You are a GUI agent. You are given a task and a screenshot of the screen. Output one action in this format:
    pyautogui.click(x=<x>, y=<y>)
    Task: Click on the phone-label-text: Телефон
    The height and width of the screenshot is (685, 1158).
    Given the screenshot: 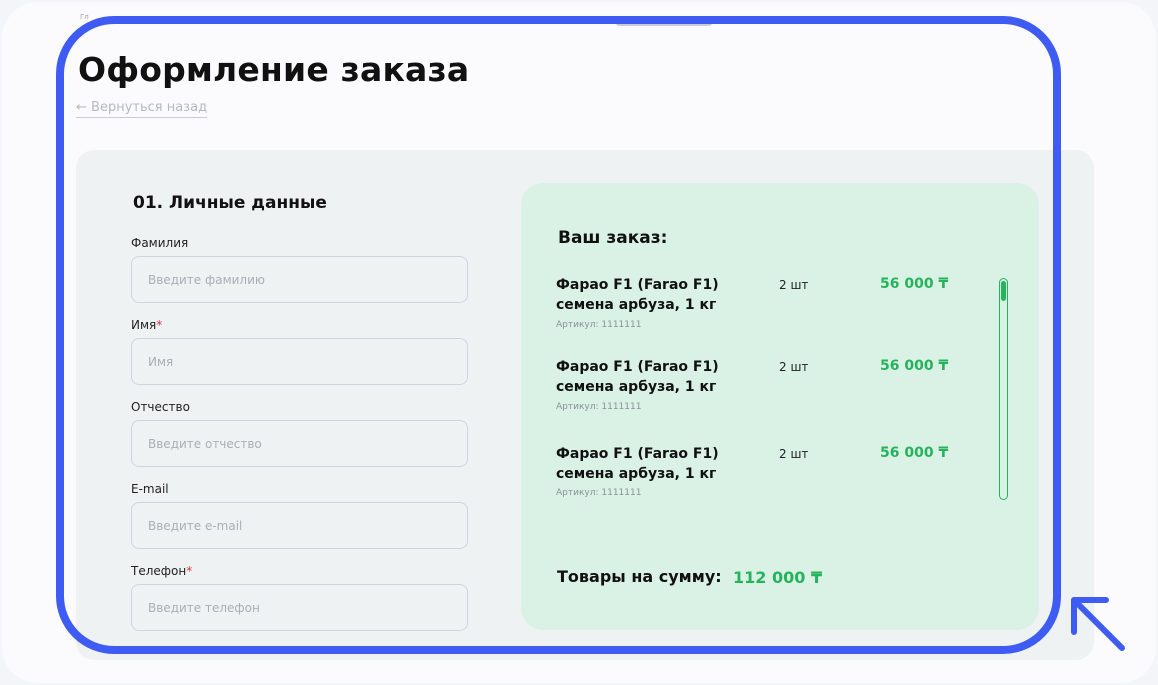 What is the action you would take?
    pyautogui.click(x=159, y=571)
    